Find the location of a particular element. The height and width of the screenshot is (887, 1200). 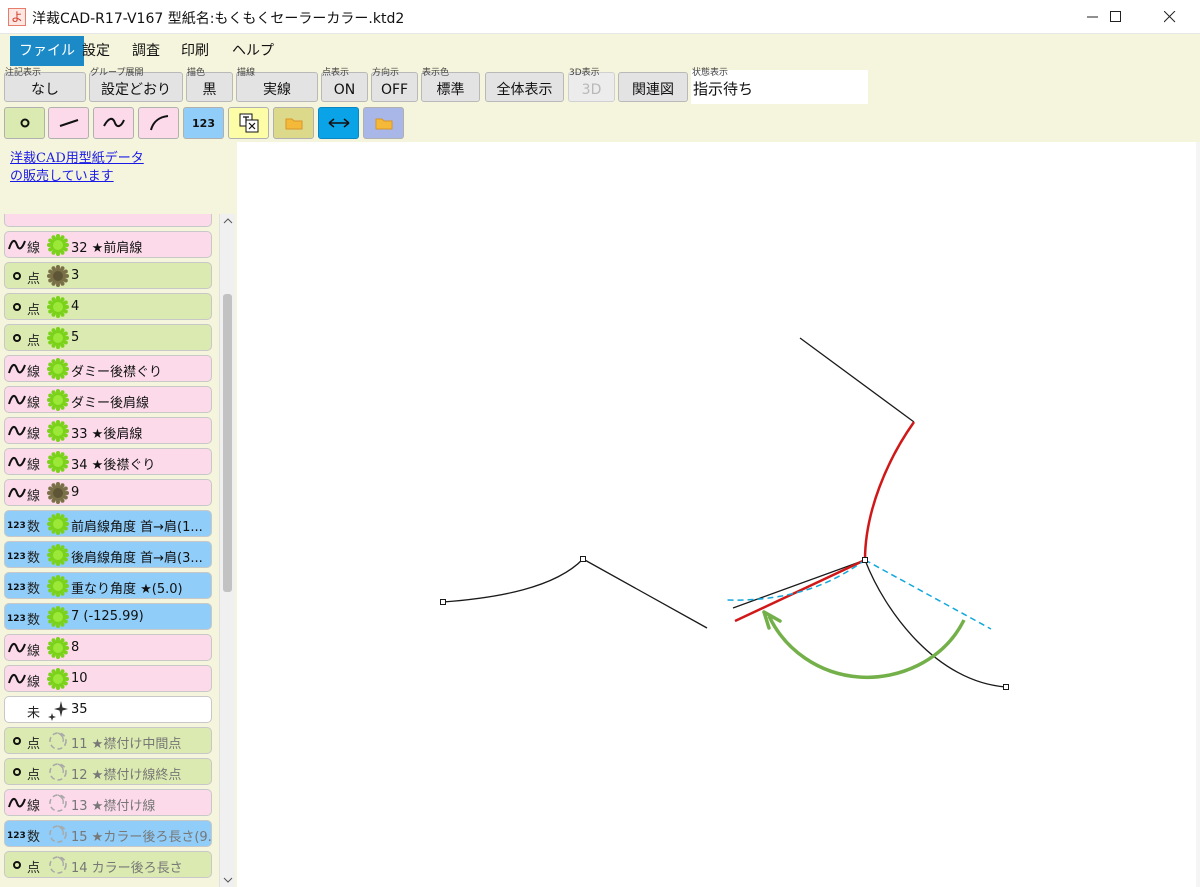

point-icon is located at coordinates (24, 123).